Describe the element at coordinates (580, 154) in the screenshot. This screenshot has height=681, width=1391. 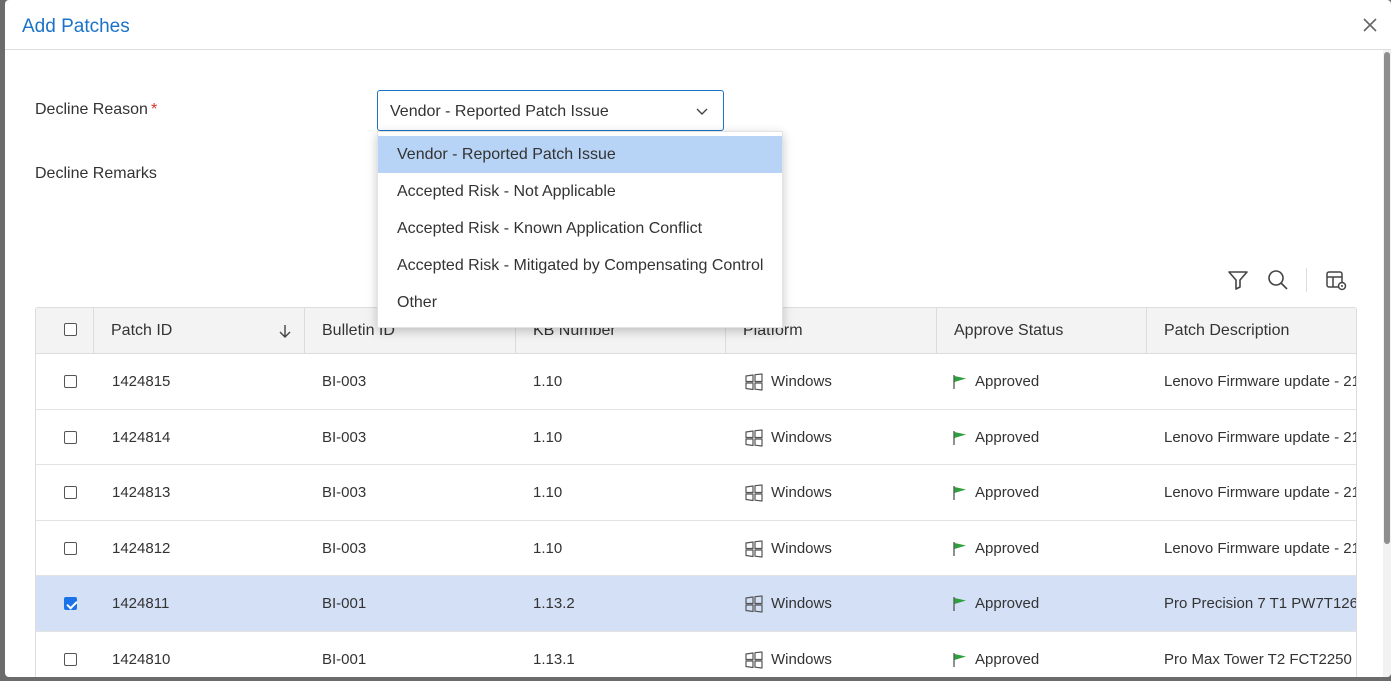
I see `dropdown-option-vendor-reported: Vendor - Reported Patch Issue` at that location.